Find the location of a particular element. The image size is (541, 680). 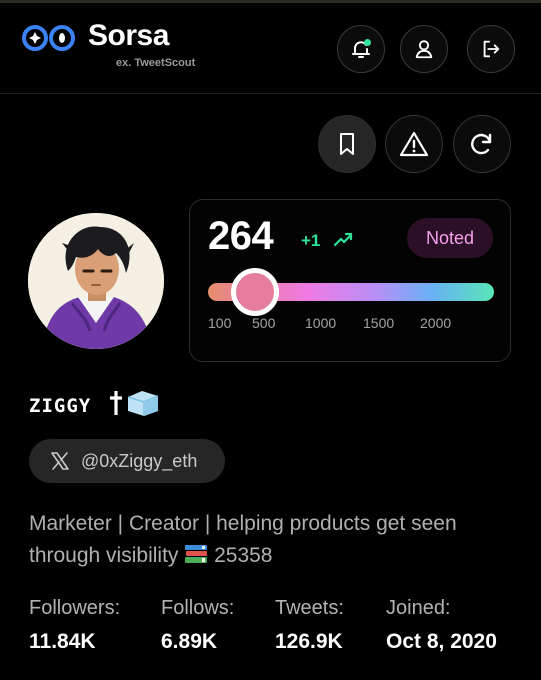

logout-icon is located at coordinates (491, 49).